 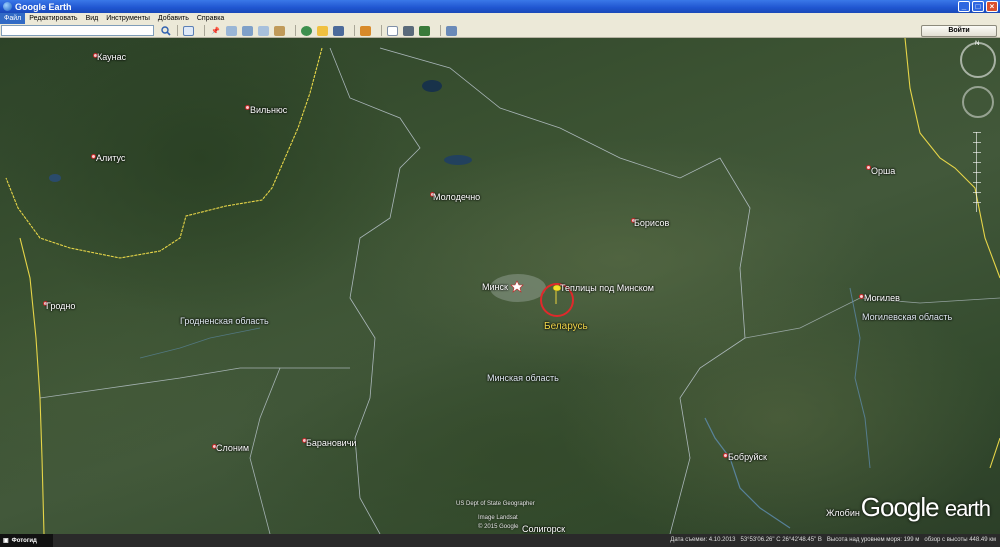 What do you see at coordinates (498, 518) in the screenshot?
I see `credits-line: Image Landsat` at bounding box center [498, 518].